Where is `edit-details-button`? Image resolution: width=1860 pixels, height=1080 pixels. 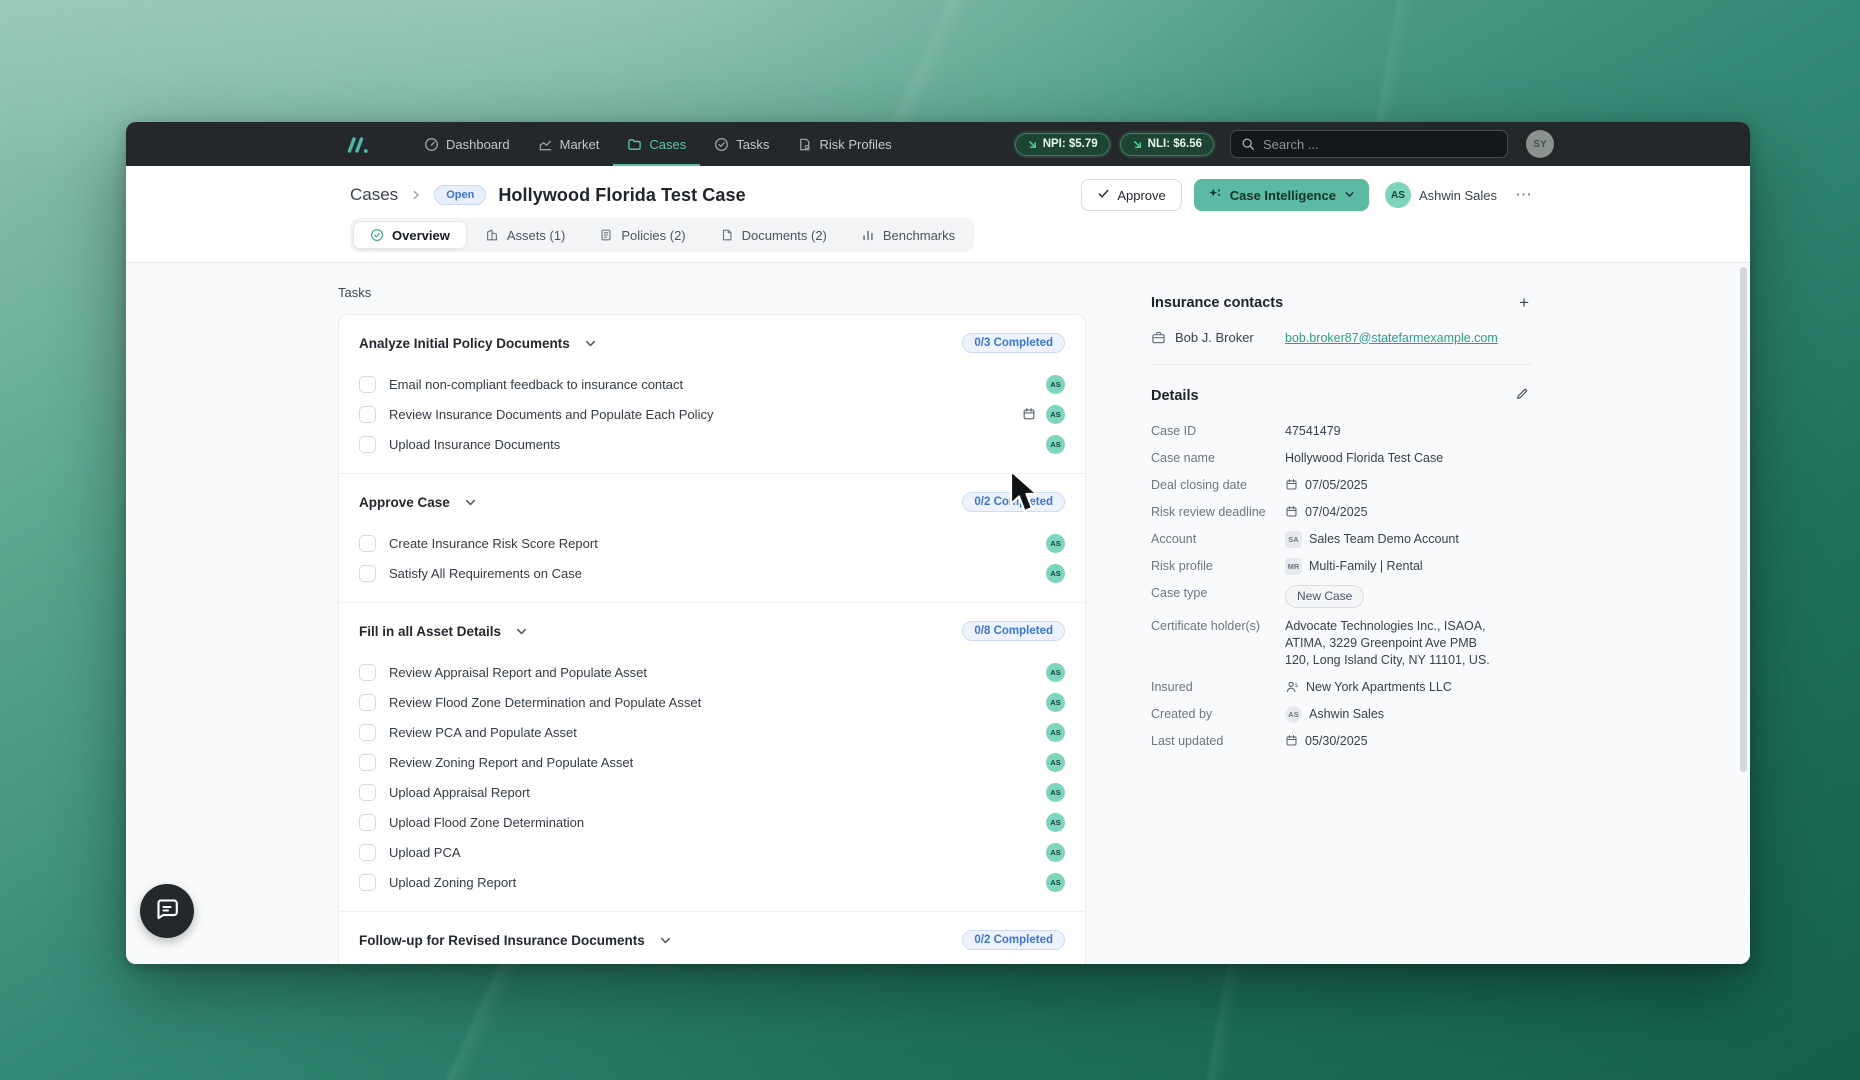
edit-details-button is located at coordinates (1522, 396).